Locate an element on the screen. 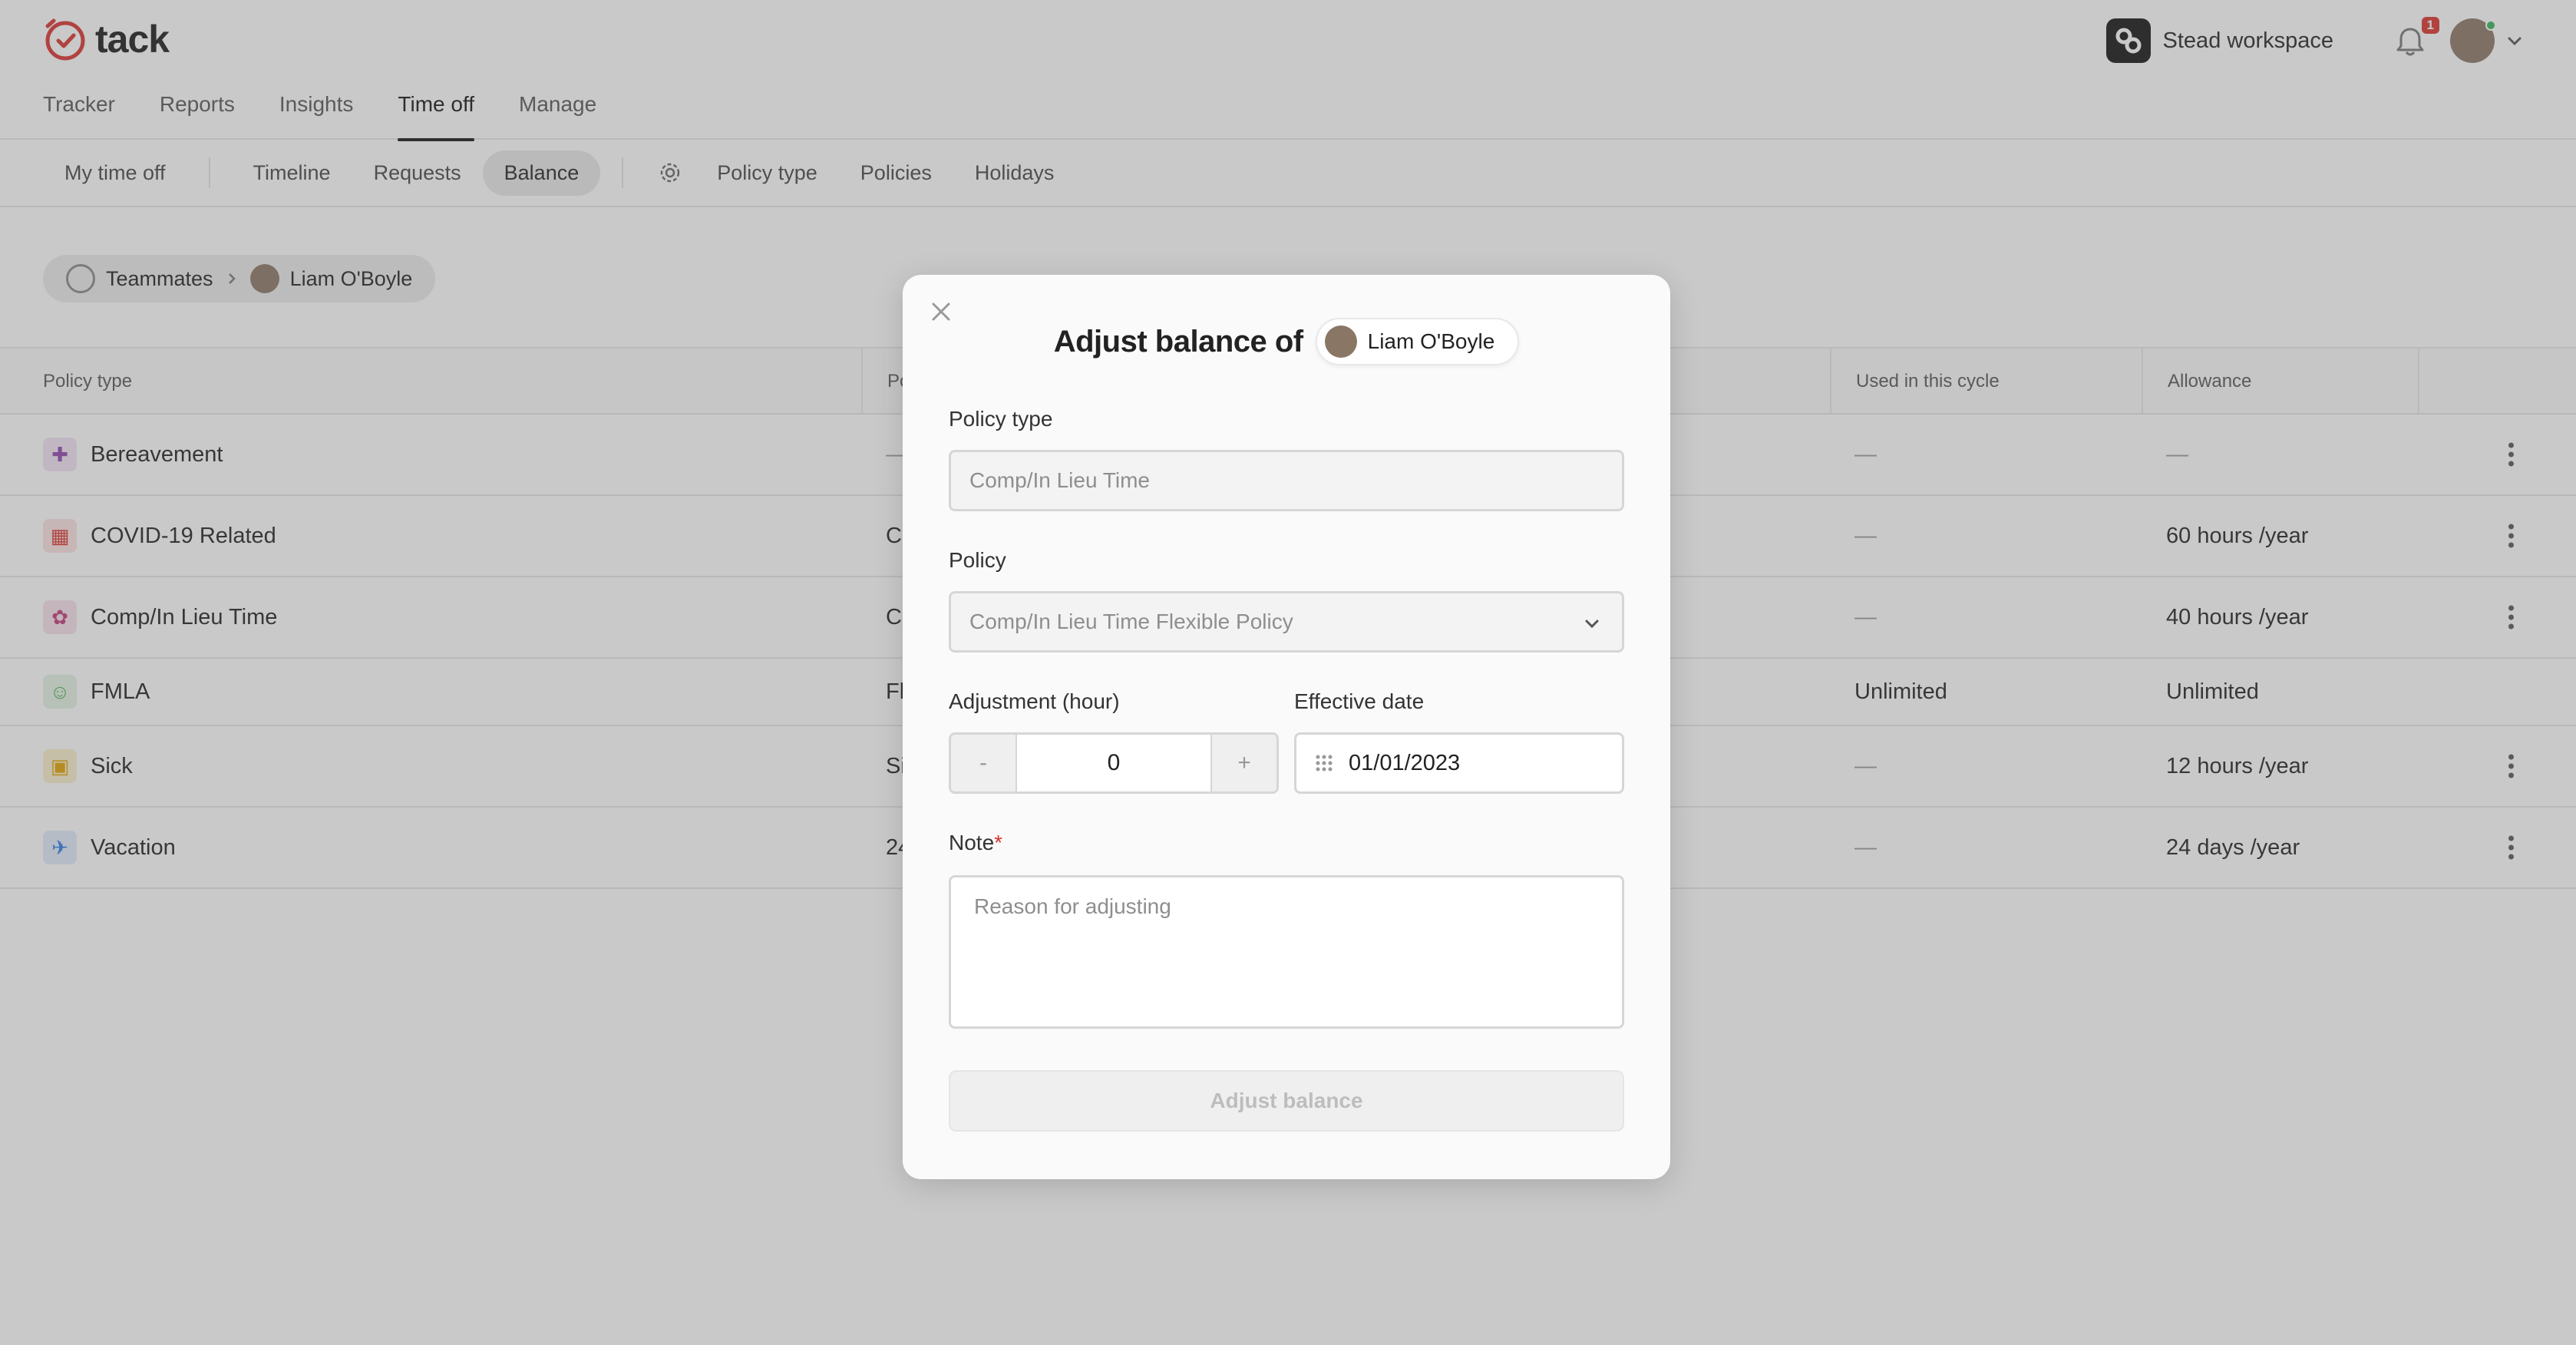 This screenshot has width=2576, height=1345. user-chip: Liam O'Boyle is located at coordinates (1417, 341).